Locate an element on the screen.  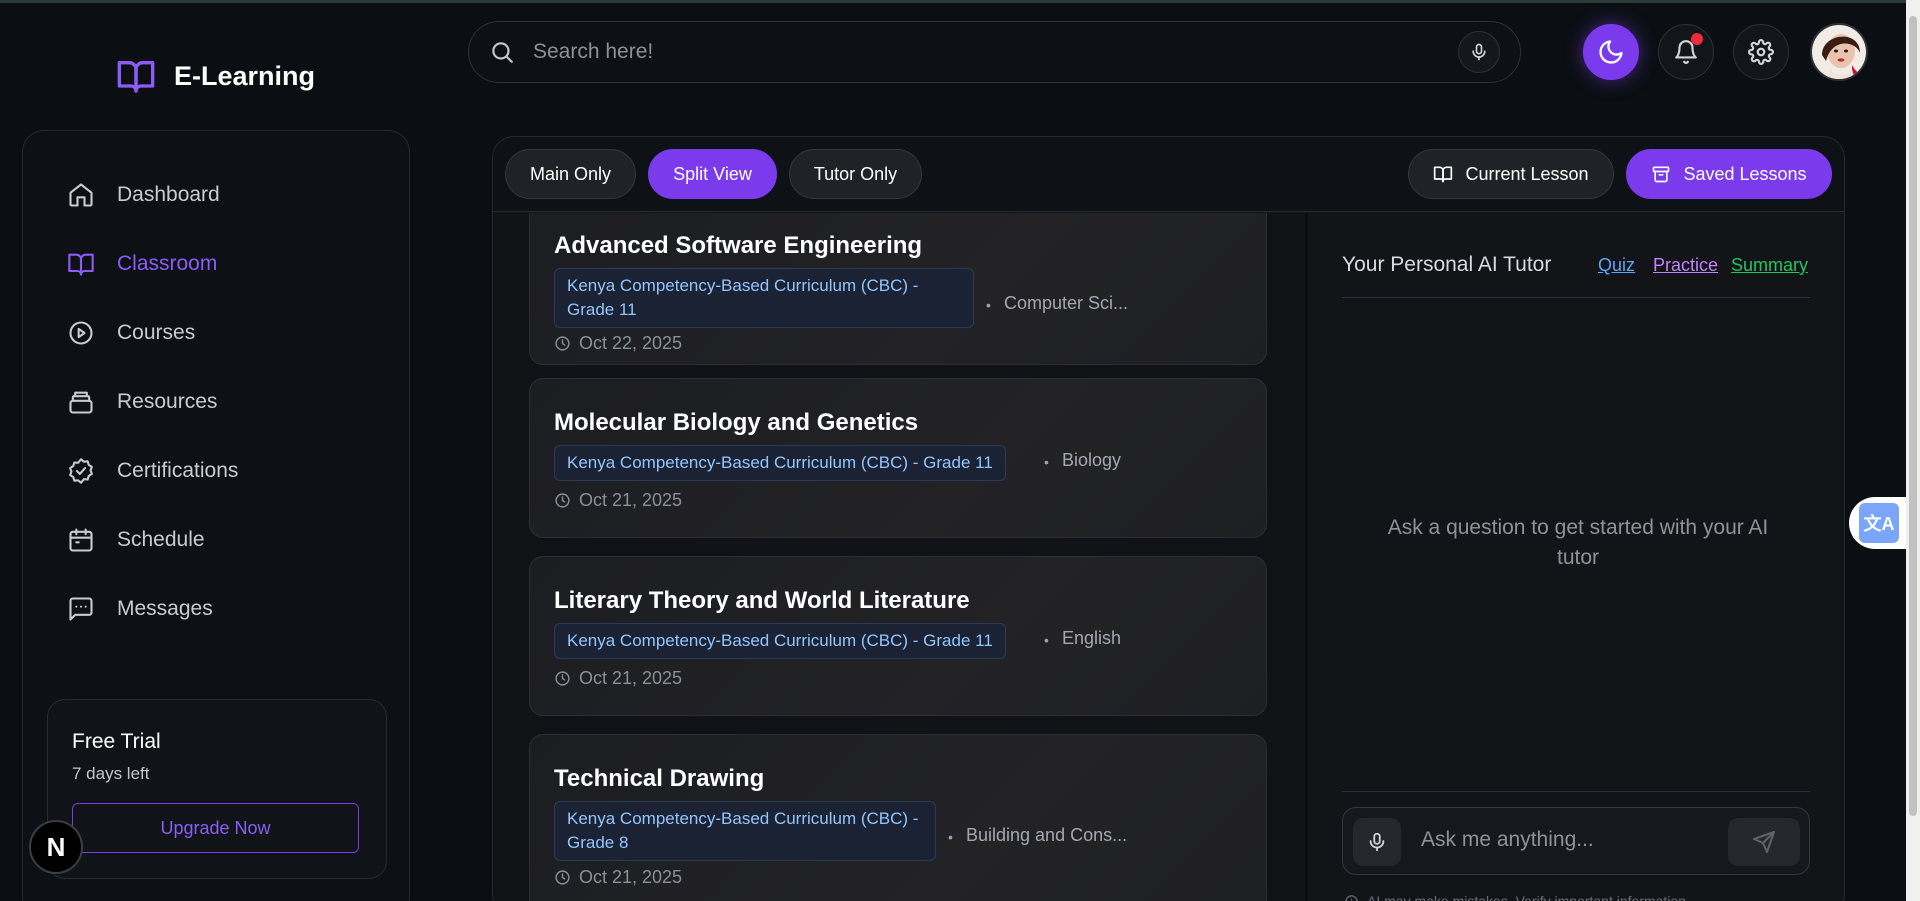
home-icon is located at coordinates (81, 195).